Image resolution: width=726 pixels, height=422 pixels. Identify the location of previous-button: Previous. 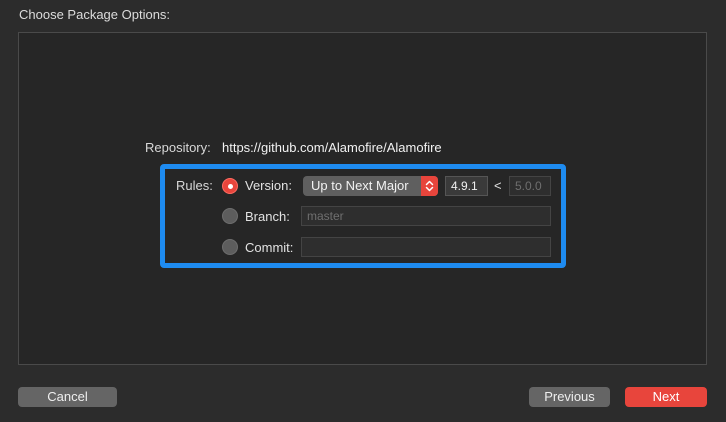
(569, 397).